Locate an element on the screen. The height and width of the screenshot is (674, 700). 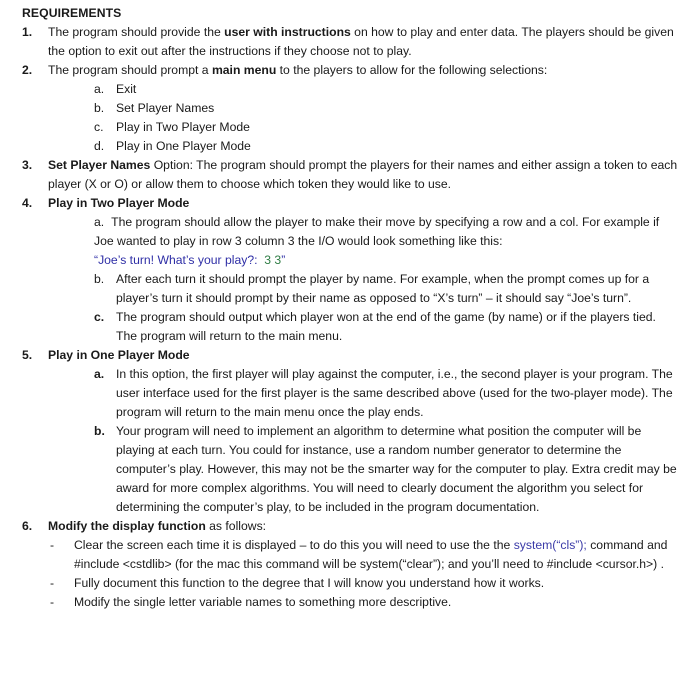
menu-option-label: Play in One Player Mode is located at coordinates (183, 146).